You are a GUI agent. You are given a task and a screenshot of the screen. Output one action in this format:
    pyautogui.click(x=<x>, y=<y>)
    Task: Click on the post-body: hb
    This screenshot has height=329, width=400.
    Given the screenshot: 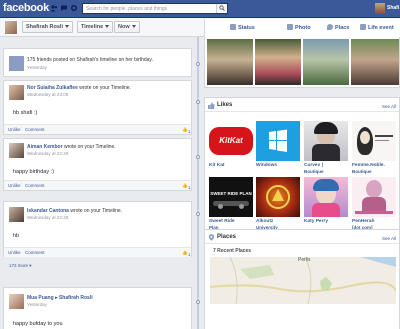 What is the action you would take?
    pyautogui.click(x=16, y=236)
    